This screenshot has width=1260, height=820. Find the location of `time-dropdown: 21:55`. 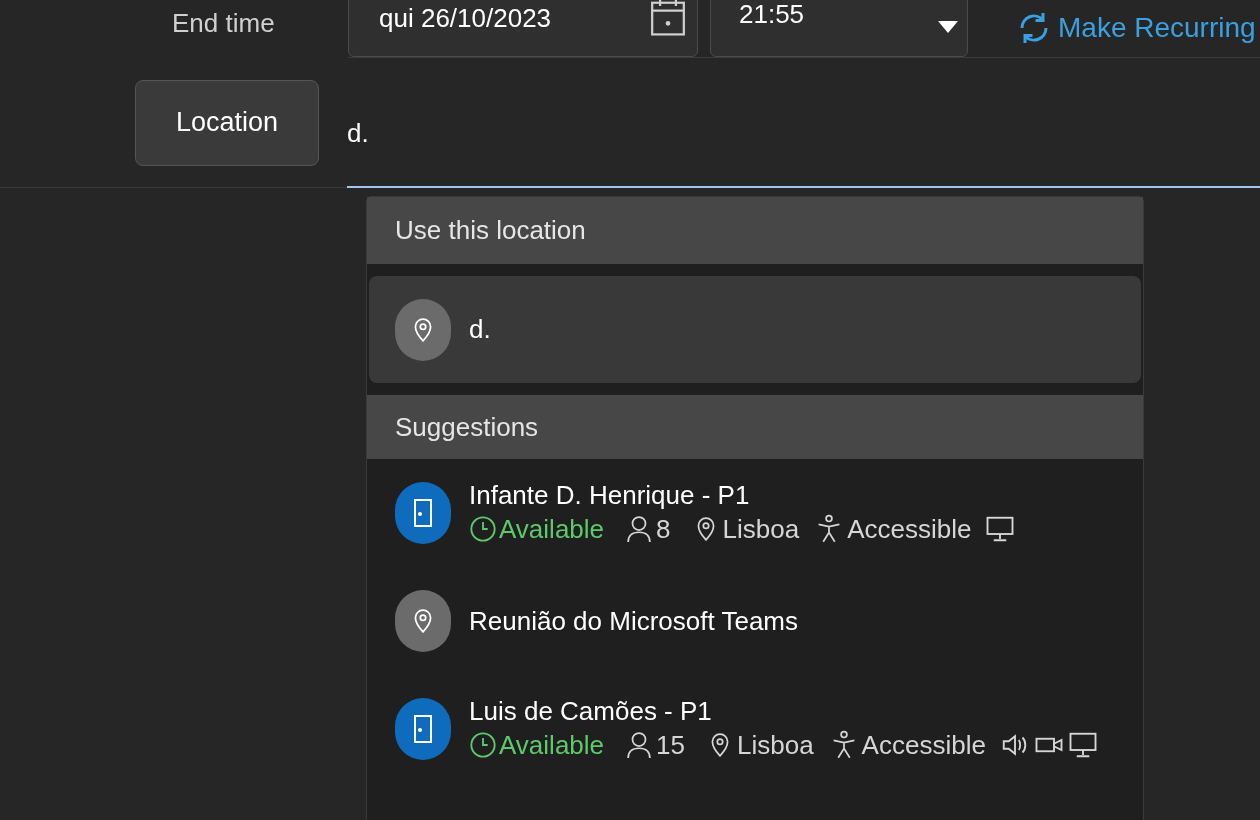

time-dropdown: 21:55 is located at coordinates (839, 28).